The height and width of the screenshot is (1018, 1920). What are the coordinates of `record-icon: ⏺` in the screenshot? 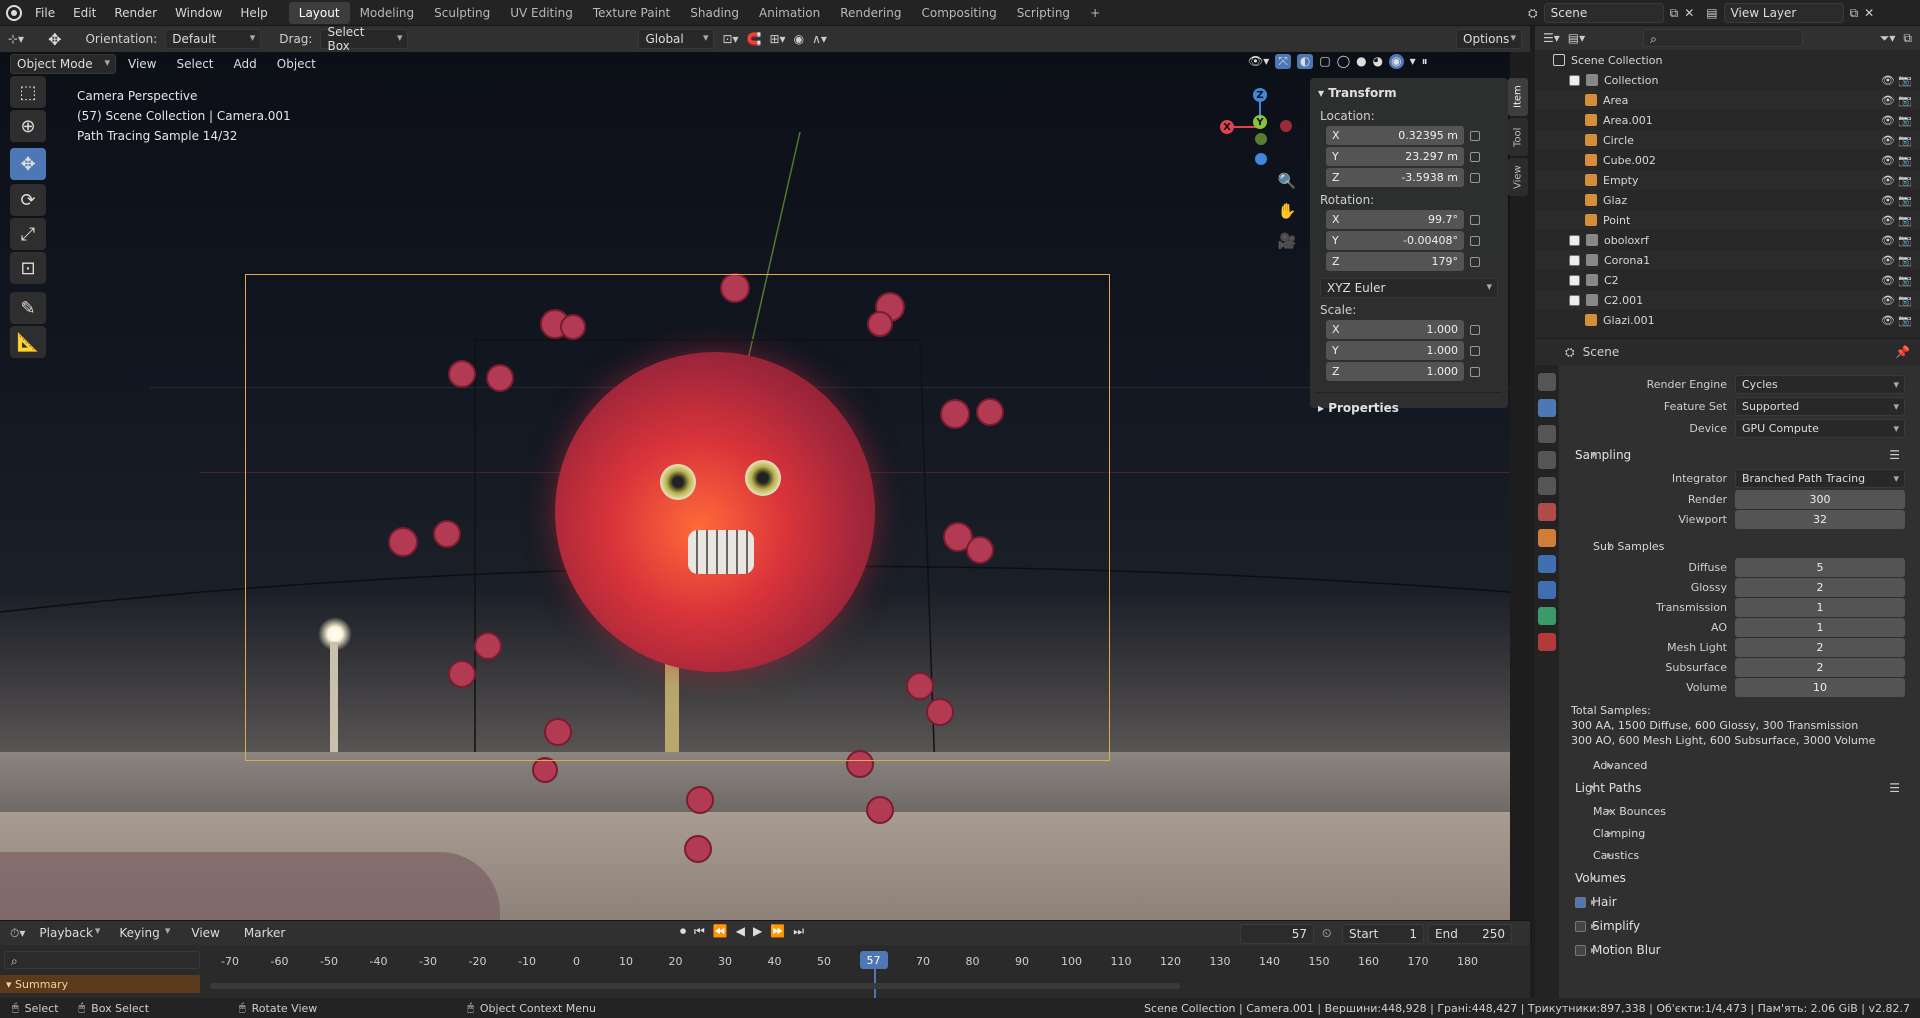 It's located at (683, 931).